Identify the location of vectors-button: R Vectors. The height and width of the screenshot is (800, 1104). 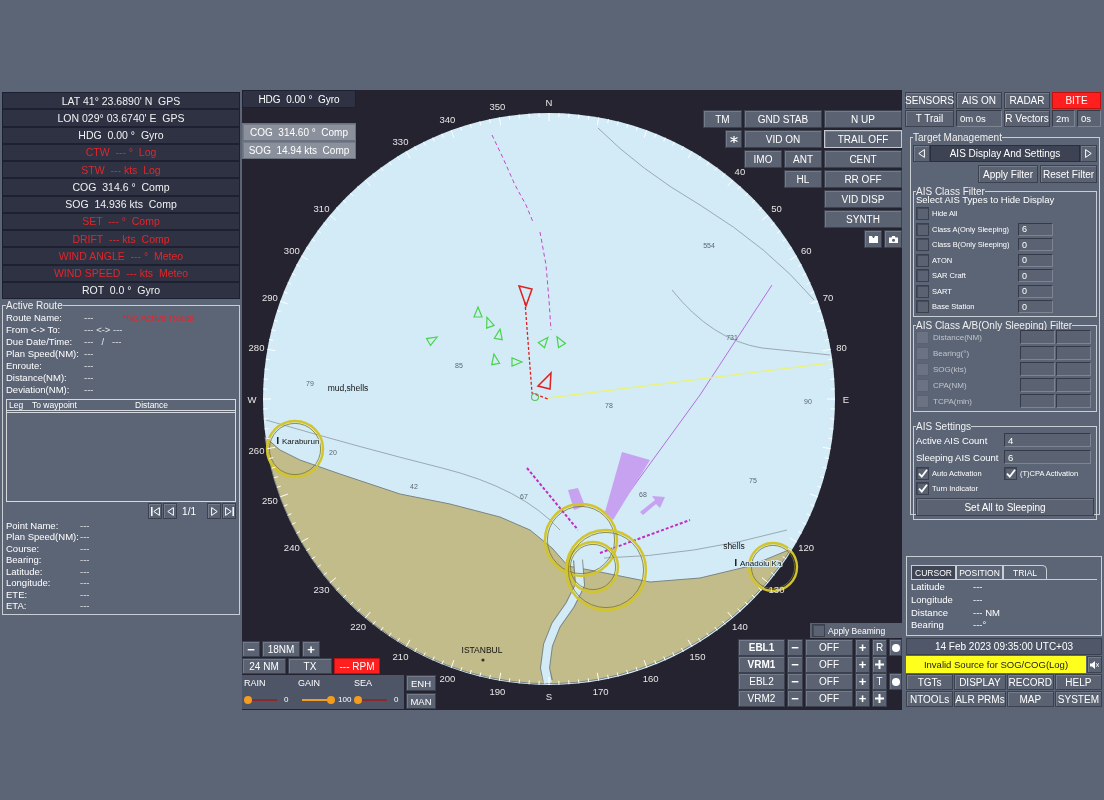
(1027, 118).